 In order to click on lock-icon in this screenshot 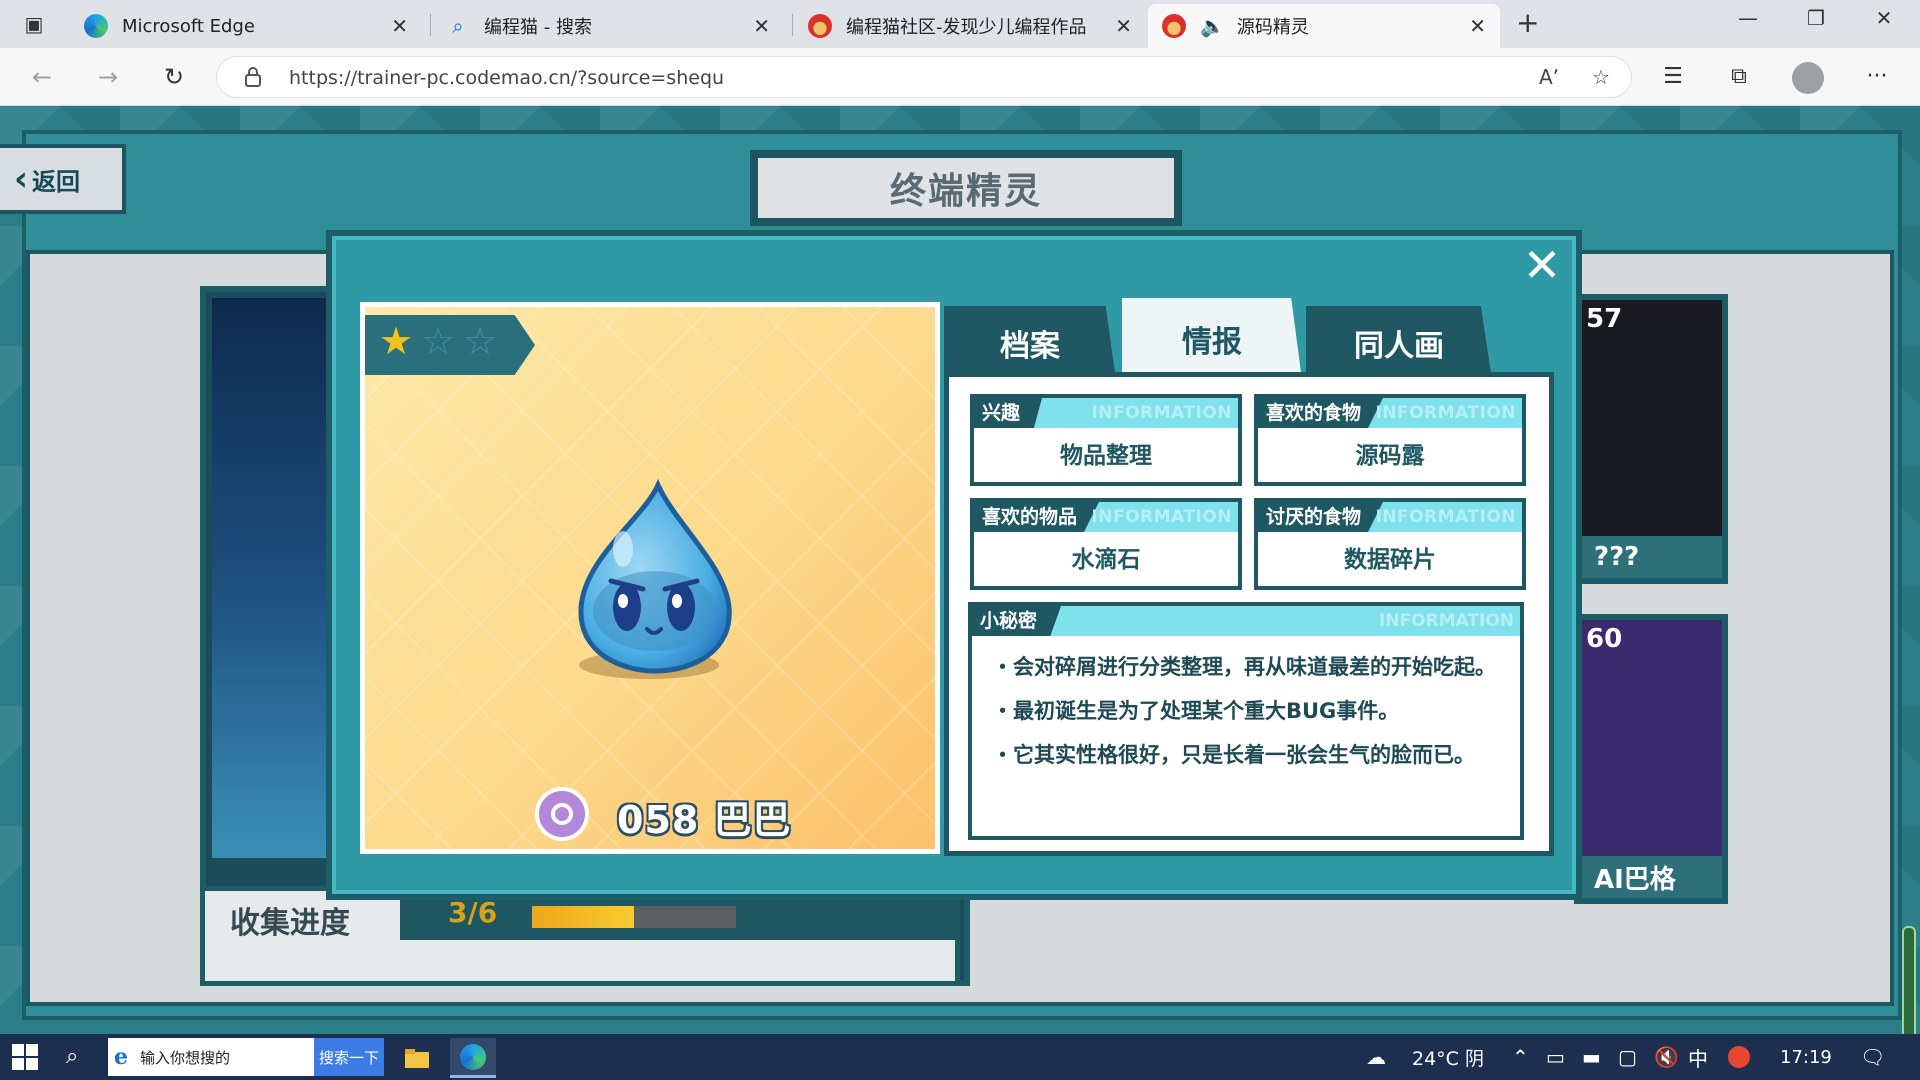, I will do `click(253, 77)`.